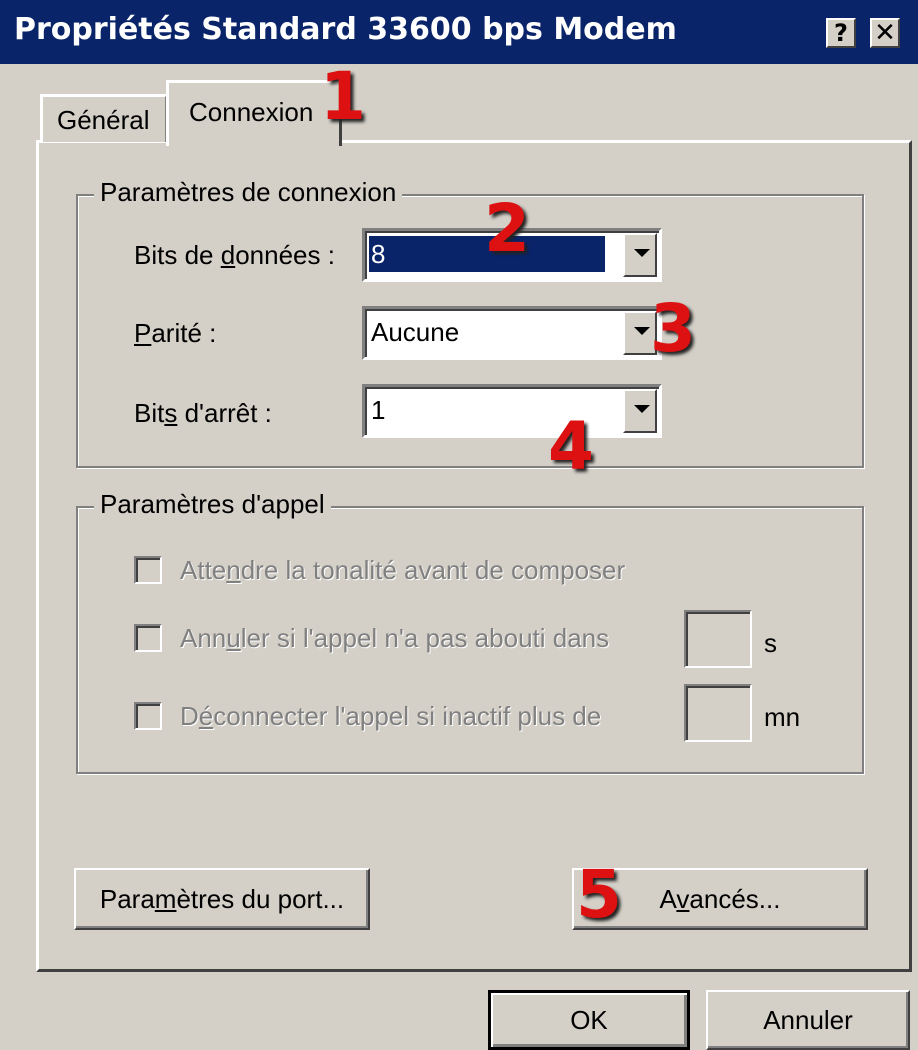 The width and height of the screenshot is (918, 1050). I want to click on window-title: Propriétés Standard 33600 bps Modem, so click(345, 29).